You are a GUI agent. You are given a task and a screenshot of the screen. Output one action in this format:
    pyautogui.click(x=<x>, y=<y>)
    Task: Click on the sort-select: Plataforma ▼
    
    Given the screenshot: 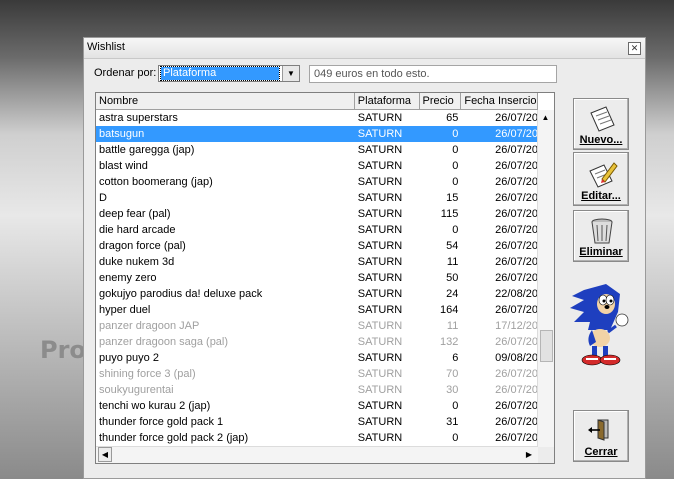 What is the action you would take?
    pyautogui.click(x=229, y=73)
    